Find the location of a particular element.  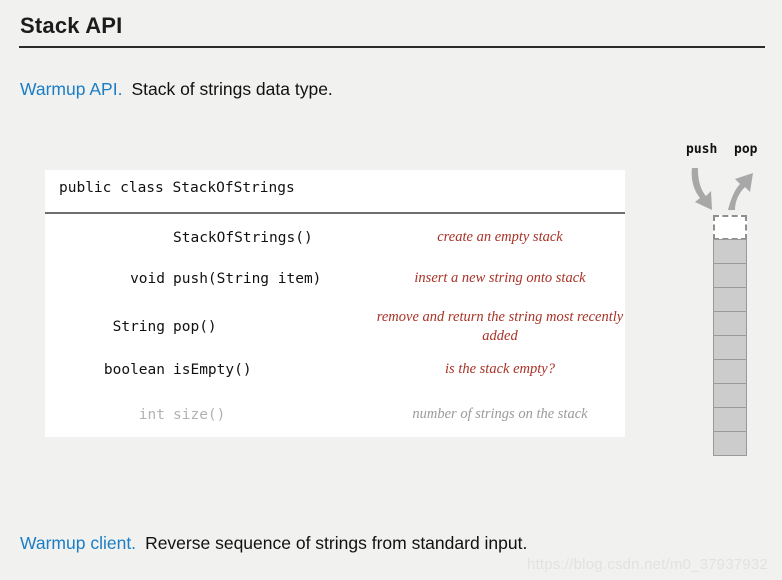

api-method-name: isEmpty() is located at coordinates (212, 370).